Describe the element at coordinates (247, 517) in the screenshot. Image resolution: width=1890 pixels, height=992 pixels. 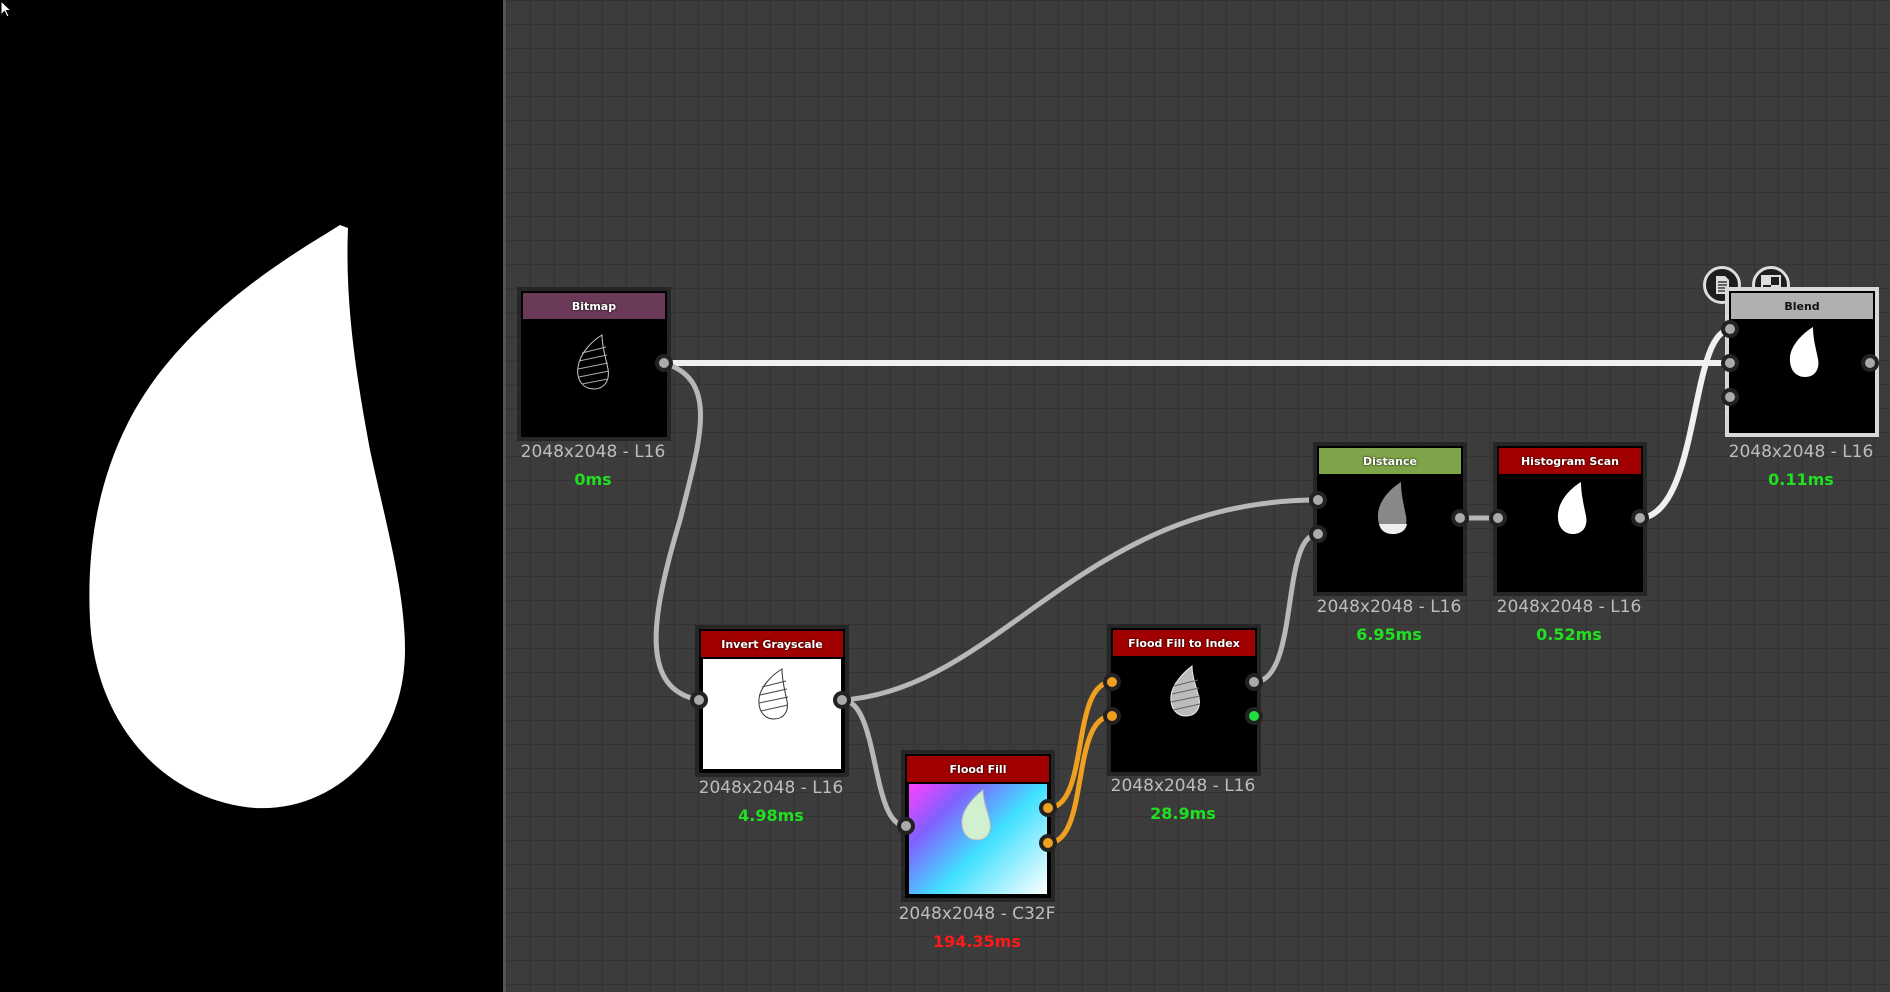
I see `drop-shape-preview` at that location.